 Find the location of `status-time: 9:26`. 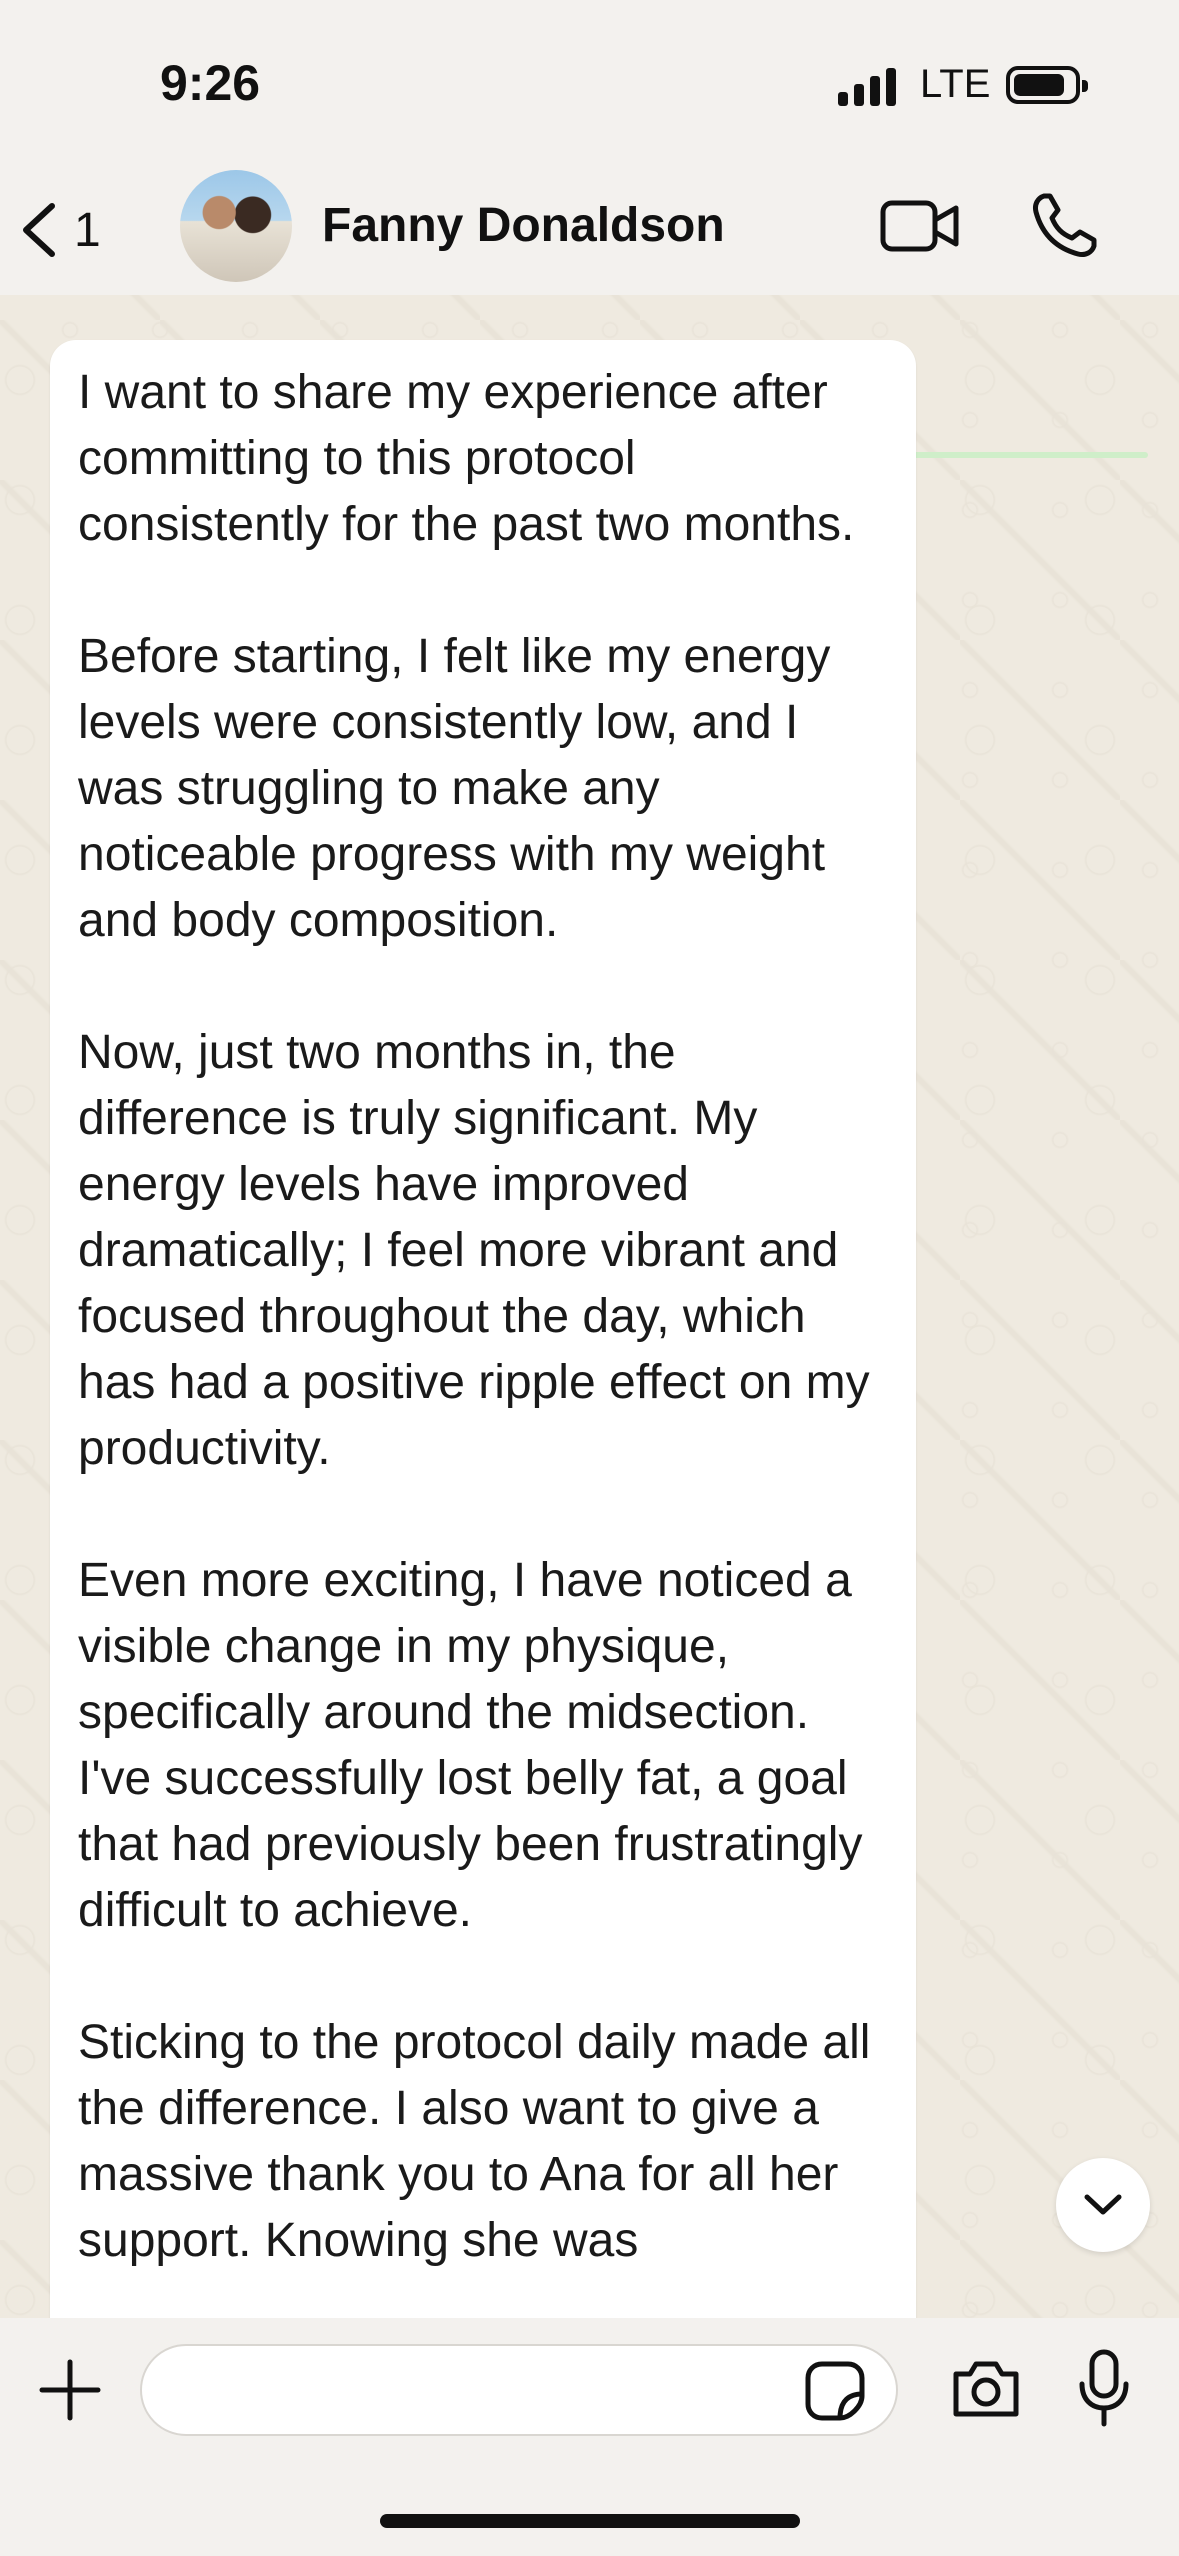

status-time: 9:26 is located at coordinates (210, 83).